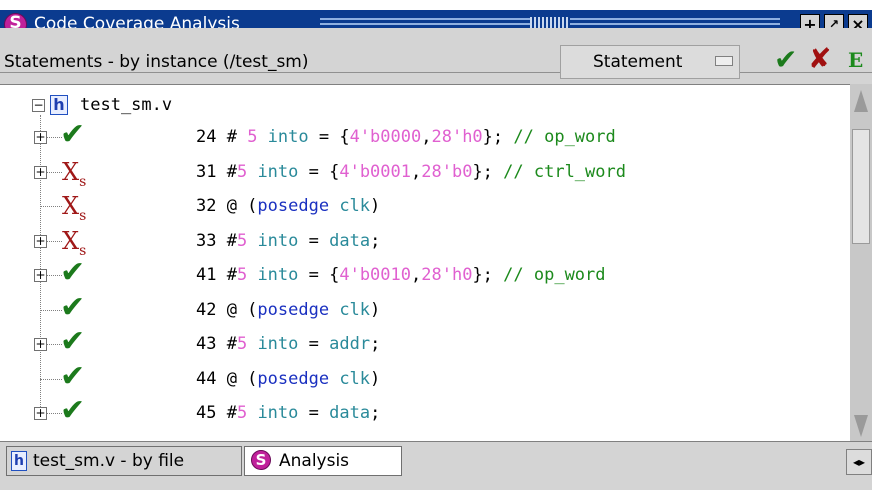 This screenshot has width=872, height=490. Describe the element at coordinates (425, 207) in the screenshot. I see `coverage-statement-row: Xs 32 @ (posedge clk)` at that location.